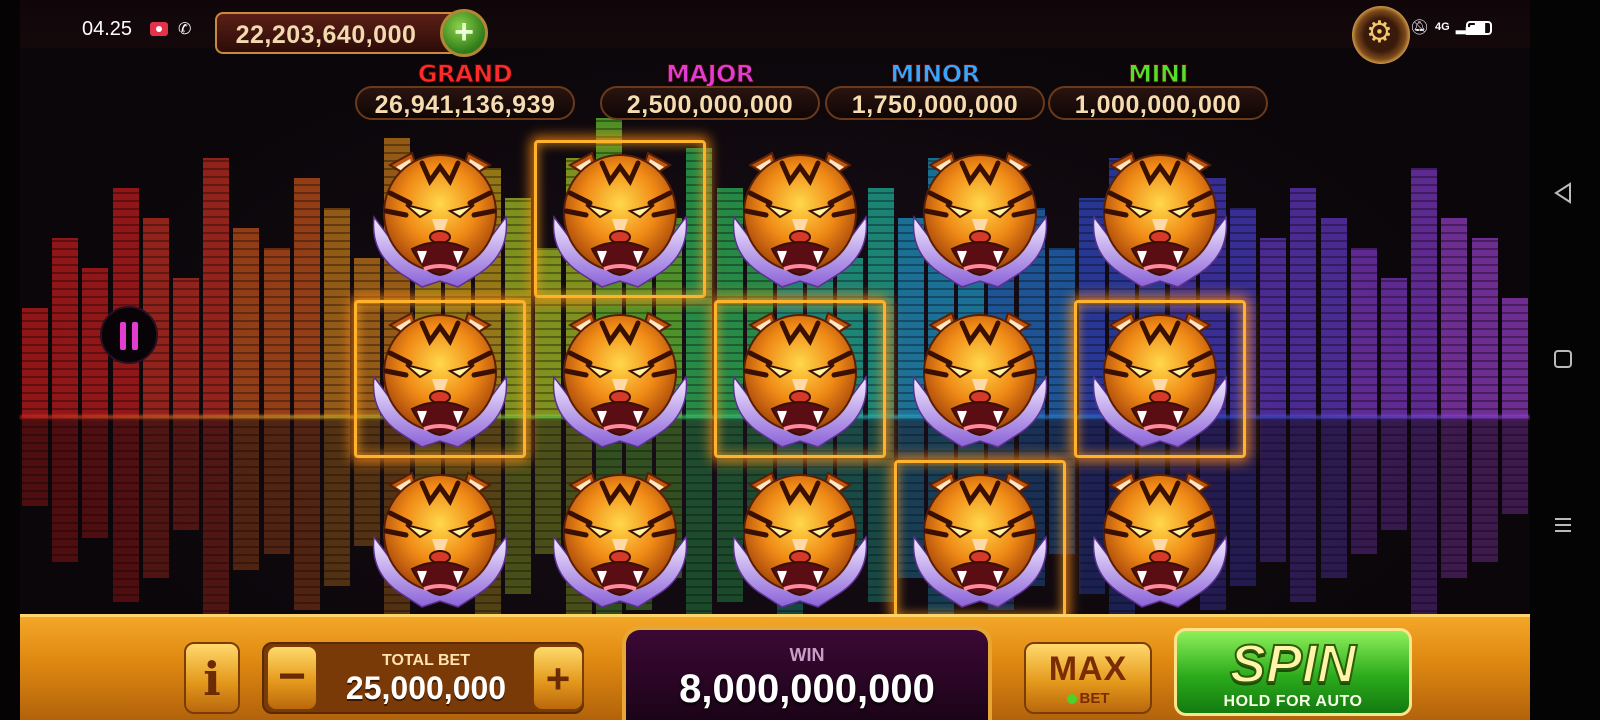 The image size is (1600, 720). Describe the element at coordinates (135, 336) in the screenshot. I see `pause-icon-bar` at that location.